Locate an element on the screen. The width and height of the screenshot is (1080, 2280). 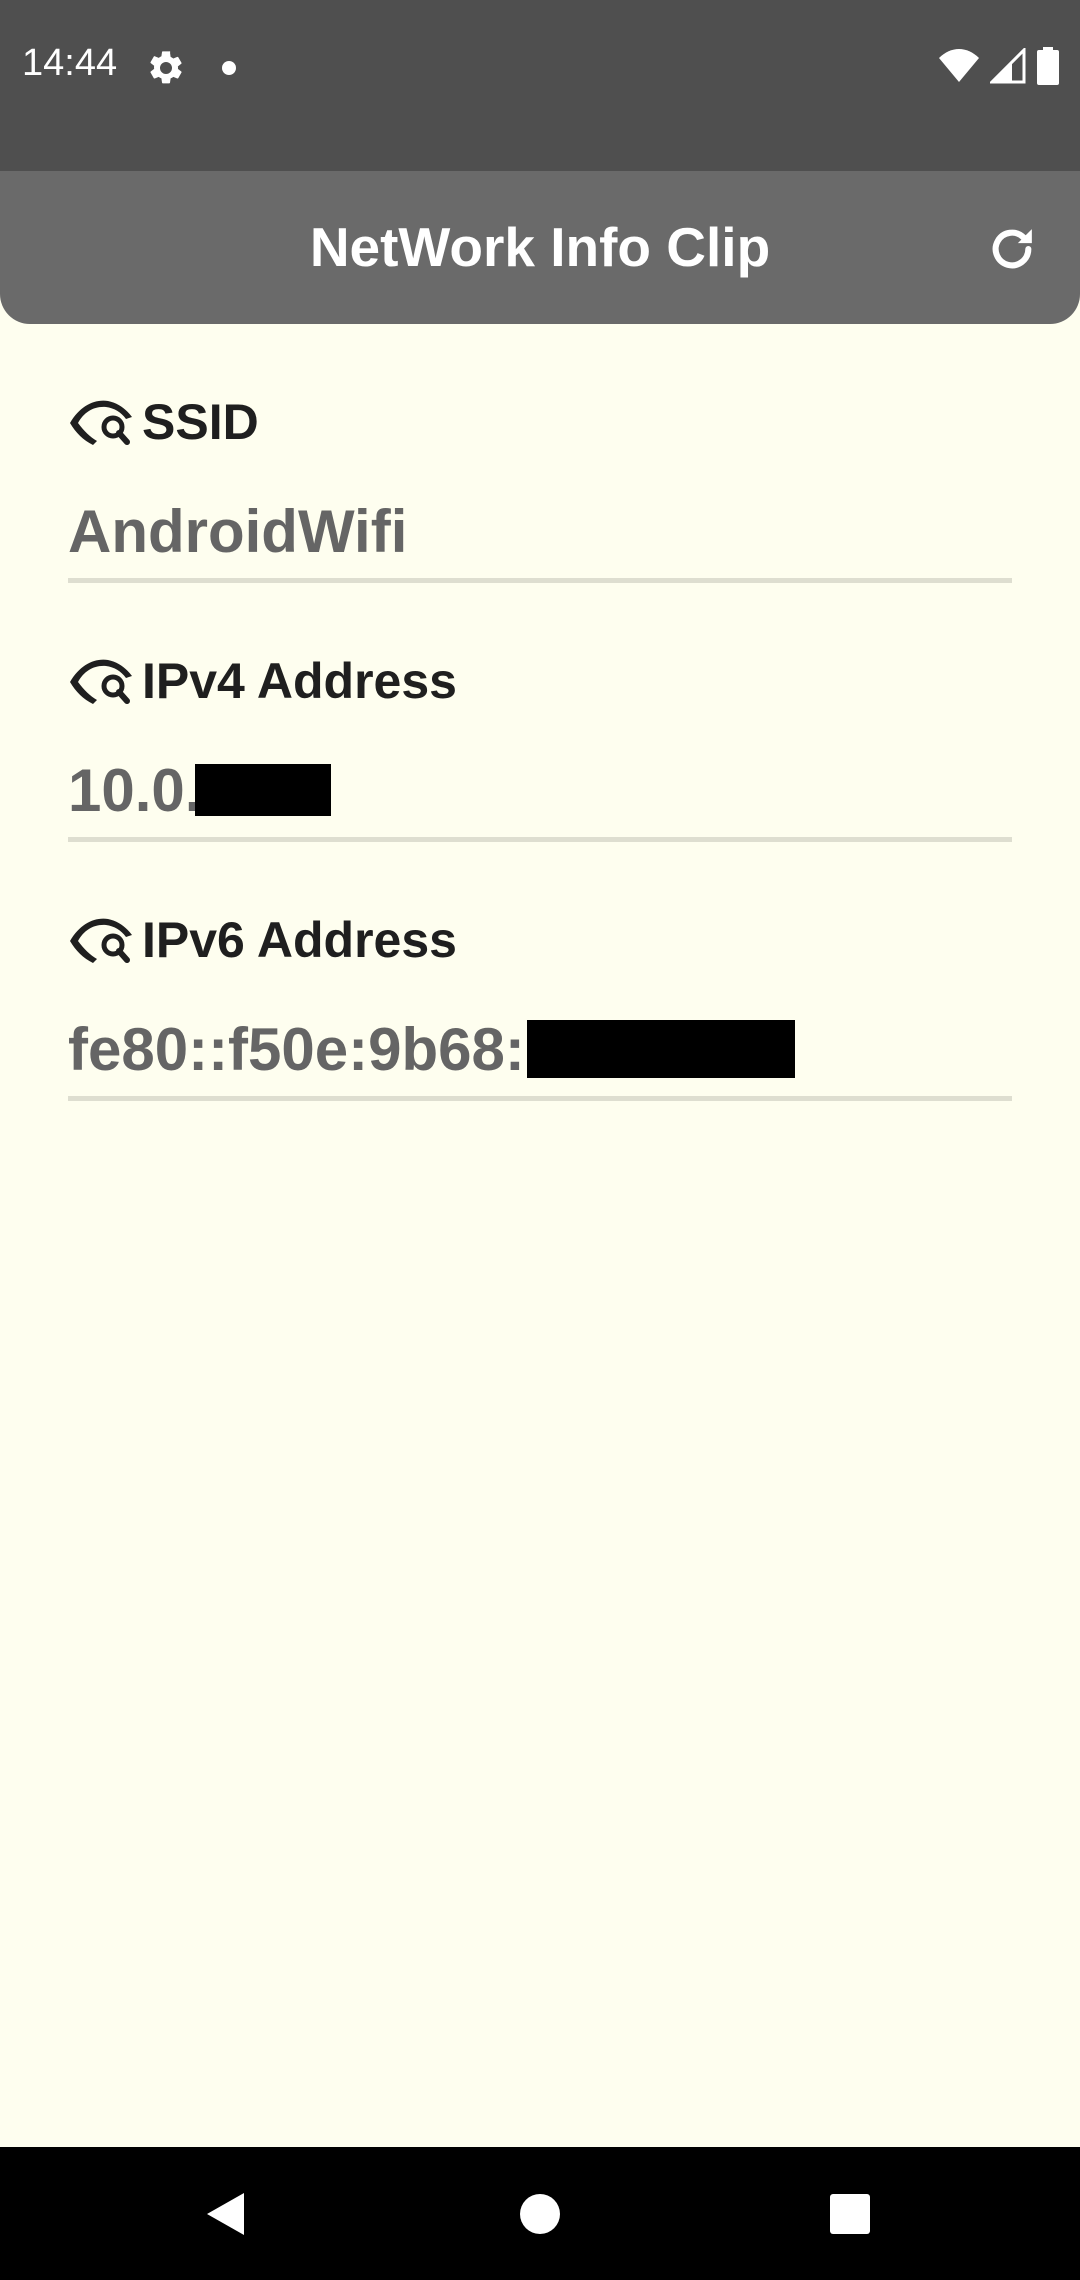
app-title: NetWork Info Clip is located at coordinates (540, 247).